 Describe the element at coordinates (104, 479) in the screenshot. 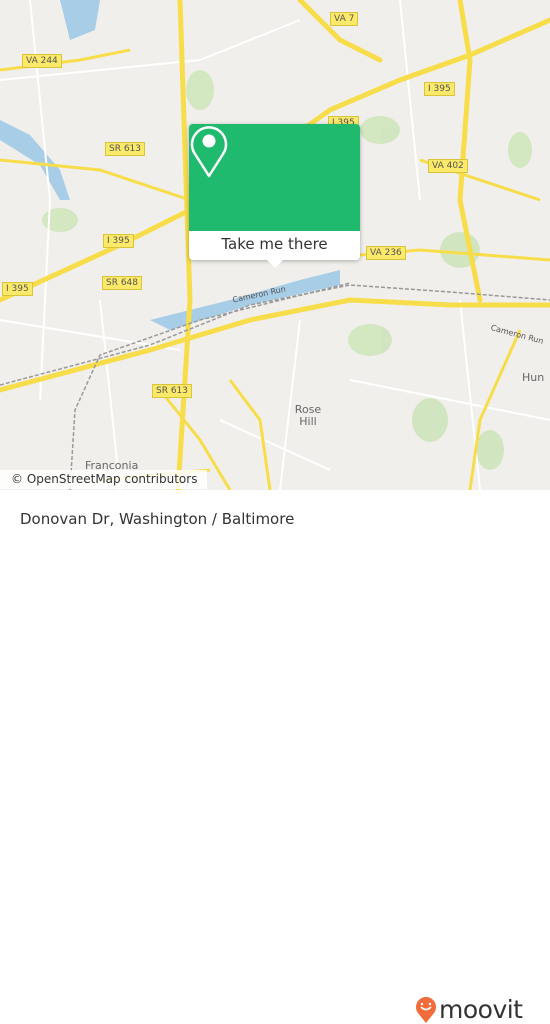

I see `map-attribution: © OpenStreetMap contributors` at that location.